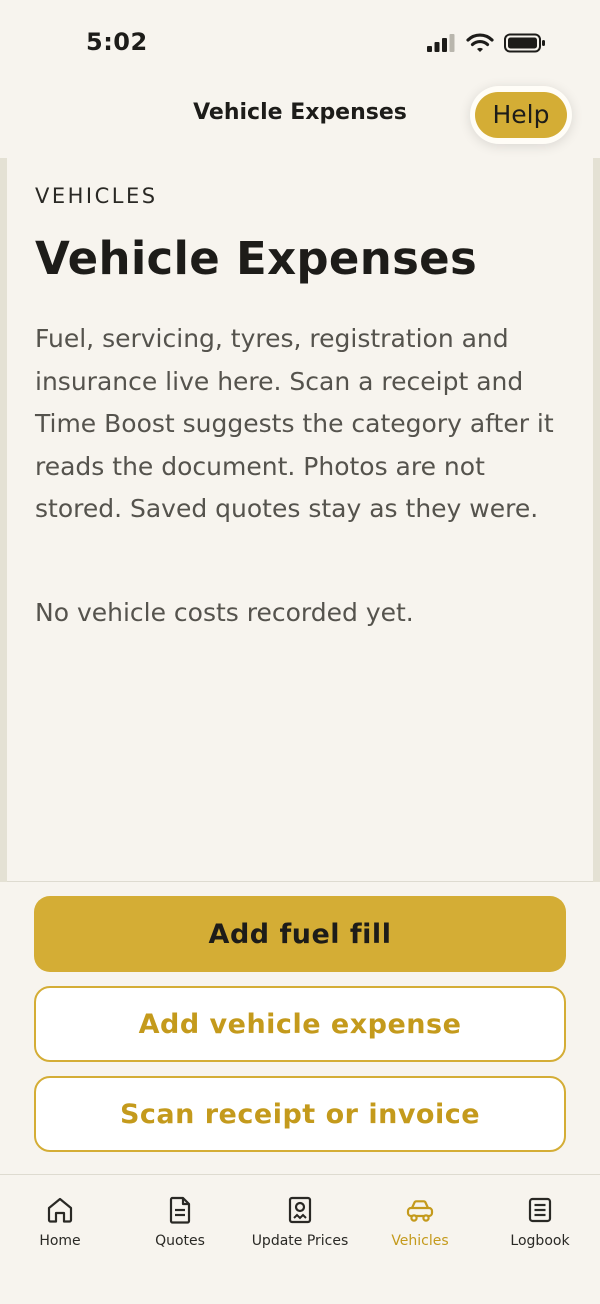 This screenshot has width=600, height=1304. What do you see at coordinates (96, 196) in the screenshot?
I see `section-eyebrow: VEHICLES` at bounding box center [96, 196].